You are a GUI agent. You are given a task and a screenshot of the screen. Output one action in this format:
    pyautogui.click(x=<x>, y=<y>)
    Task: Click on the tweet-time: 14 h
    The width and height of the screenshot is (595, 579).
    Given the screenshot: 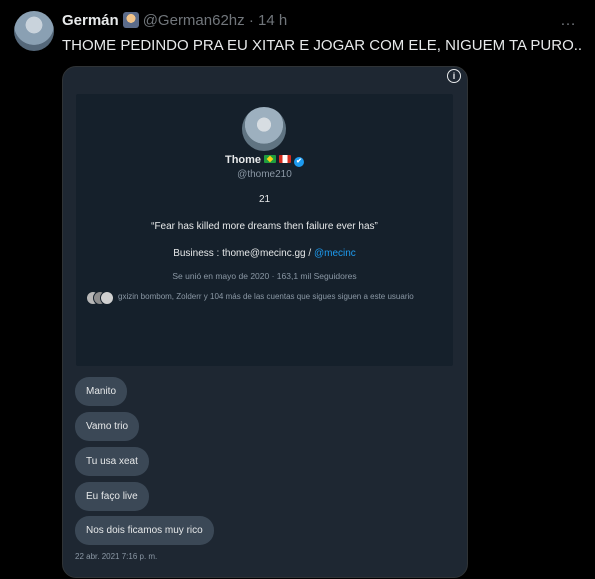 What is the action you would take?
    pyautogui.click(x=272, y=20)
    